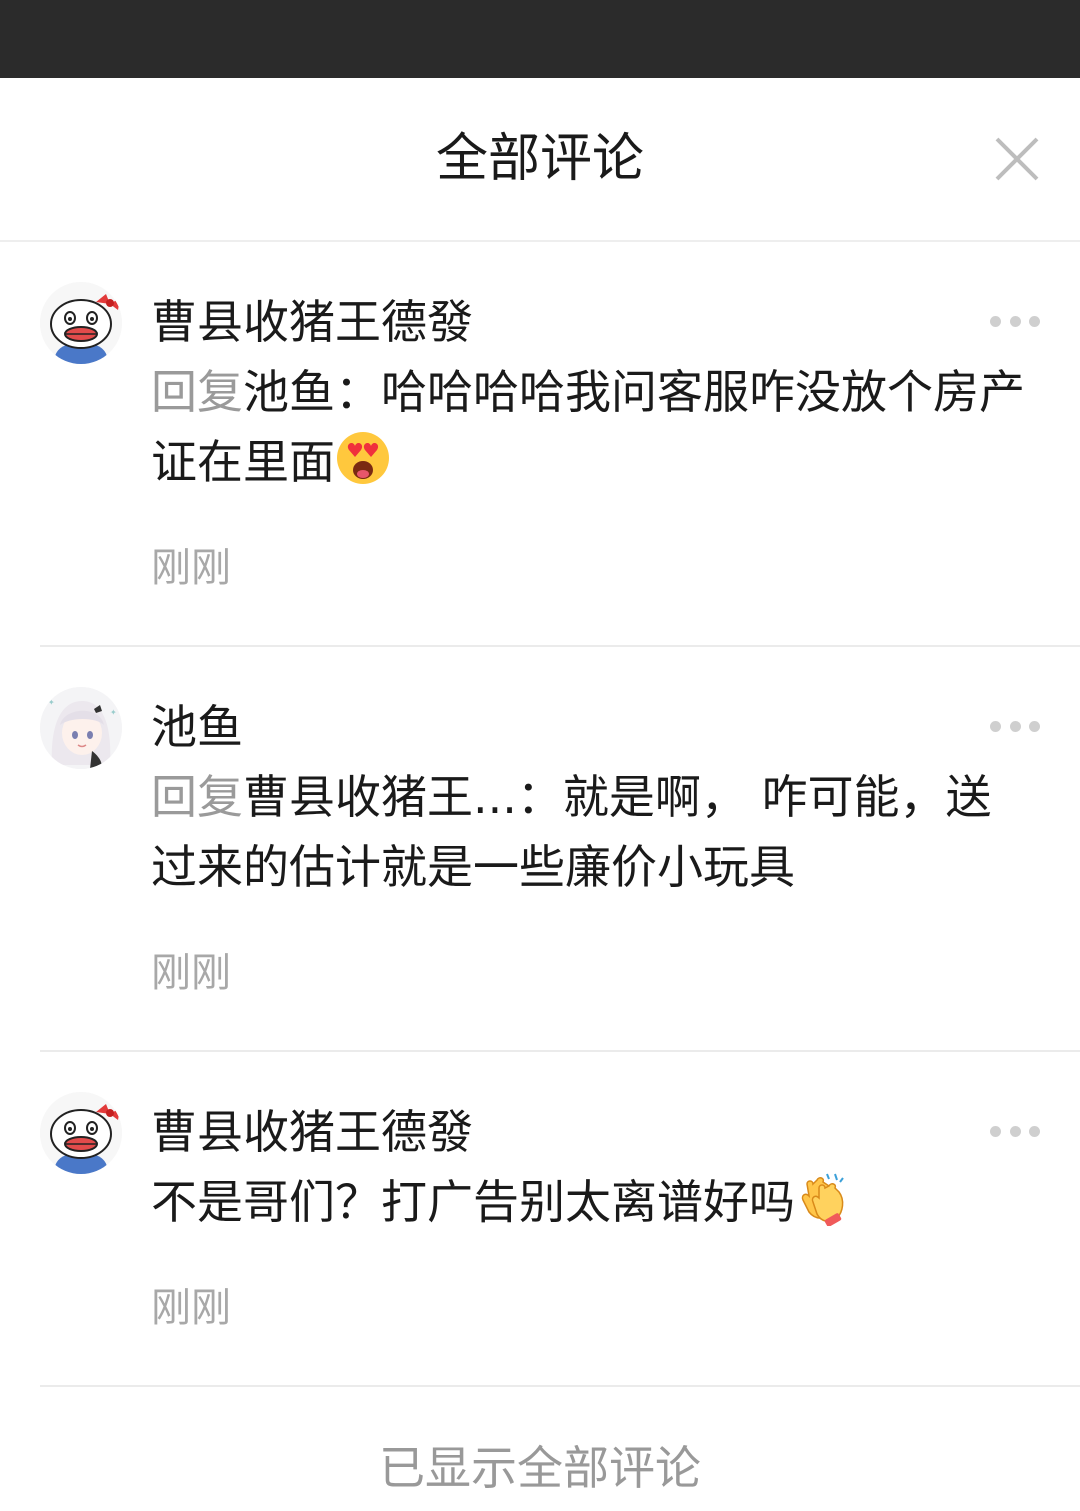  What do you see at coordinates (591, 427) in the screenshot?
I see `comment-text: 回复池鱼：哈哈哈哈我问客服咋没放个房产证在里面` at bounding box center [591, 427].